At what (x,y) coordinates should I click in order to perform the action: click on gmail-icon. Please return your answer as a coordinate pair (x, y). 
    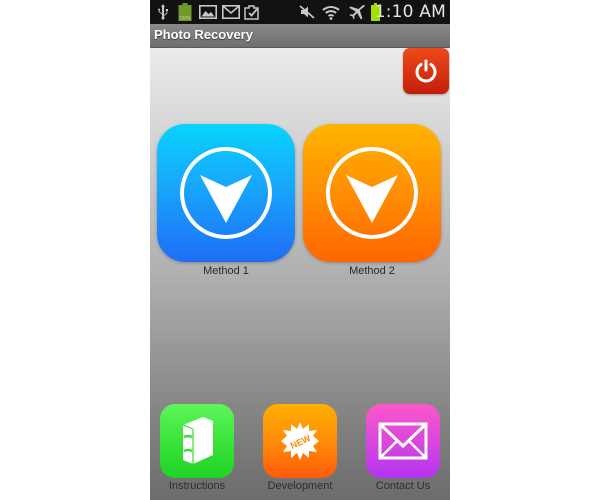
    Looking at the image, I should click on (231, 12).